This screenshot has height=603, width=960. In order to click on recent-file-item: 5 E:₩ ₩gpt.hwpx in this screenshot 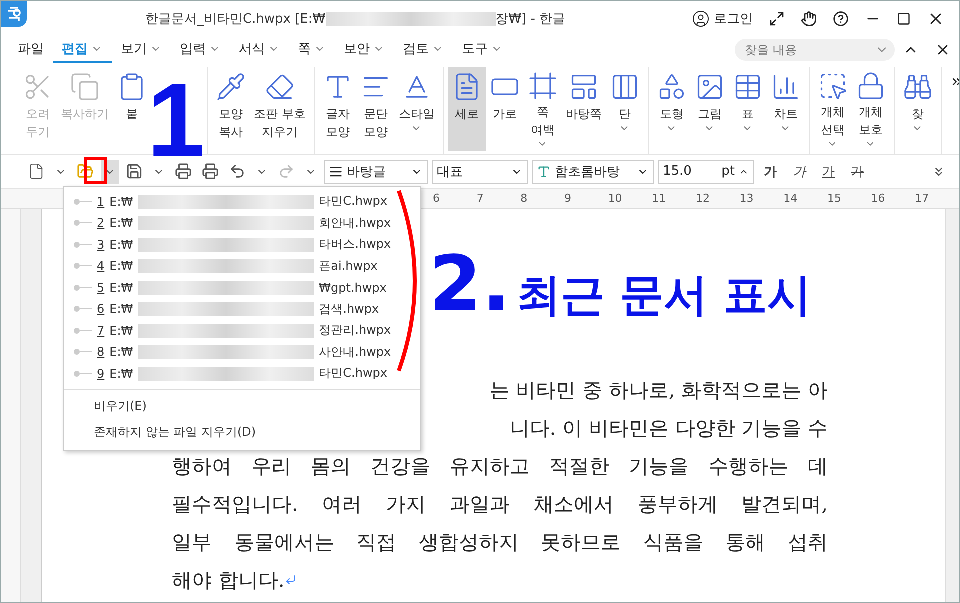, I will do `click(242, 287)`.